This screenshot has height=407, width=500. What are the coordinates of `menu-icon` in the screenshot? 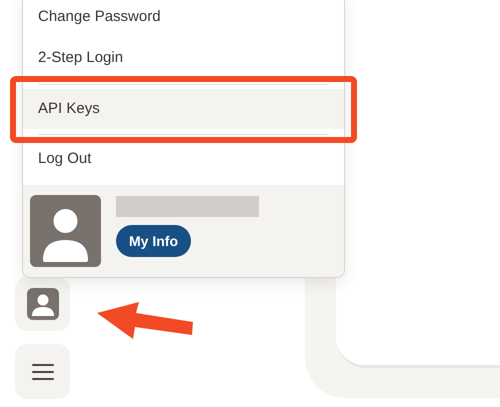 It's located at (43, 371).